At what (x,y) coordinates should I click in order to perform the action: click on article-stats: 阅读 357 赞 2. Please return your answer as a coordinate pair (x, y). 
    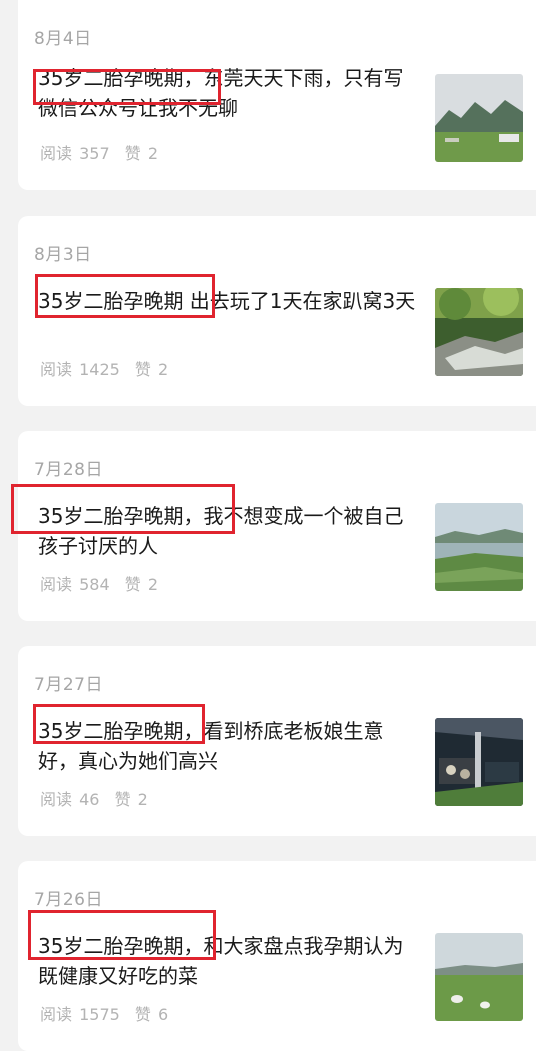
    Looking at the image, I should click on (99, 152).